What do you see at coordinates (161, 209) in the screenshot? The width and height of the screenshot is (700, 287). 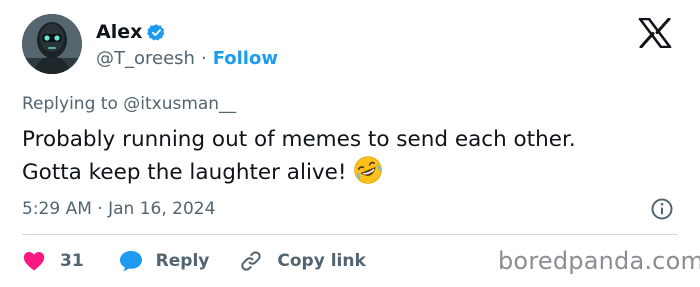 I see `tweet-date: Jan 16, 2024` at bounding box center [161, 209].